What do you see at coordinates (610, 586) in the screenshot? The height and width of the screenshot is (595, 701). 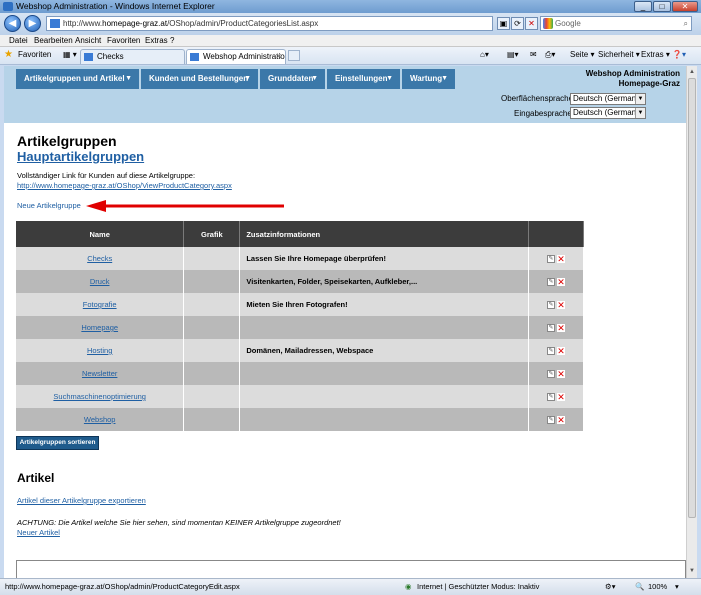 I see `zoom-settings-icon: ⚙▾` at bounding box center [610, 586].